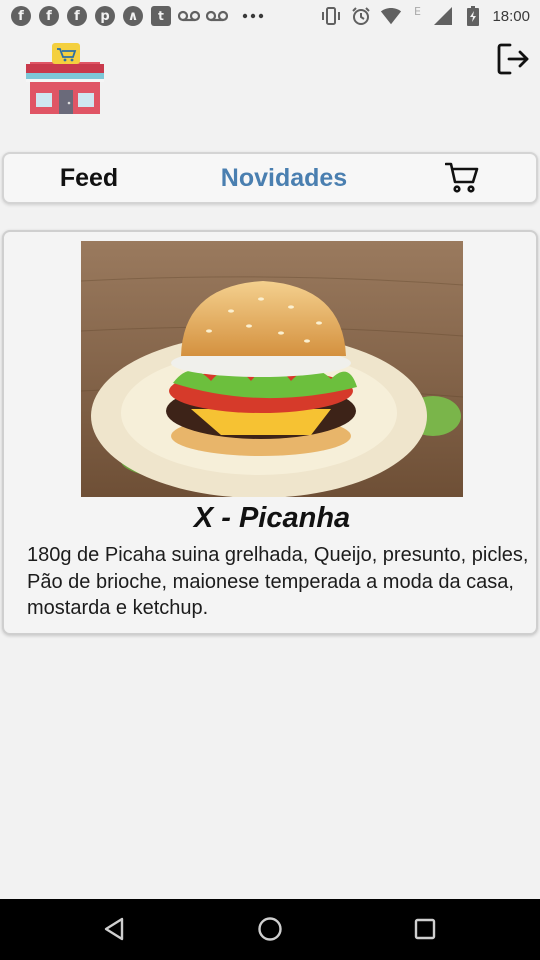 This screenshot has width=540, height=960. Describe the element at coordinates (67, 78) in the screenshot. I see `store-cart-icon` at that location.